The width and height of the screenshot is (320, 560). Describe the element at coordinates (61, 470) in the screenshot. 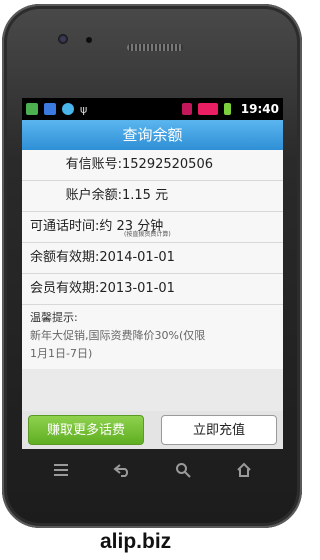

I see `menu-icon` at that location.